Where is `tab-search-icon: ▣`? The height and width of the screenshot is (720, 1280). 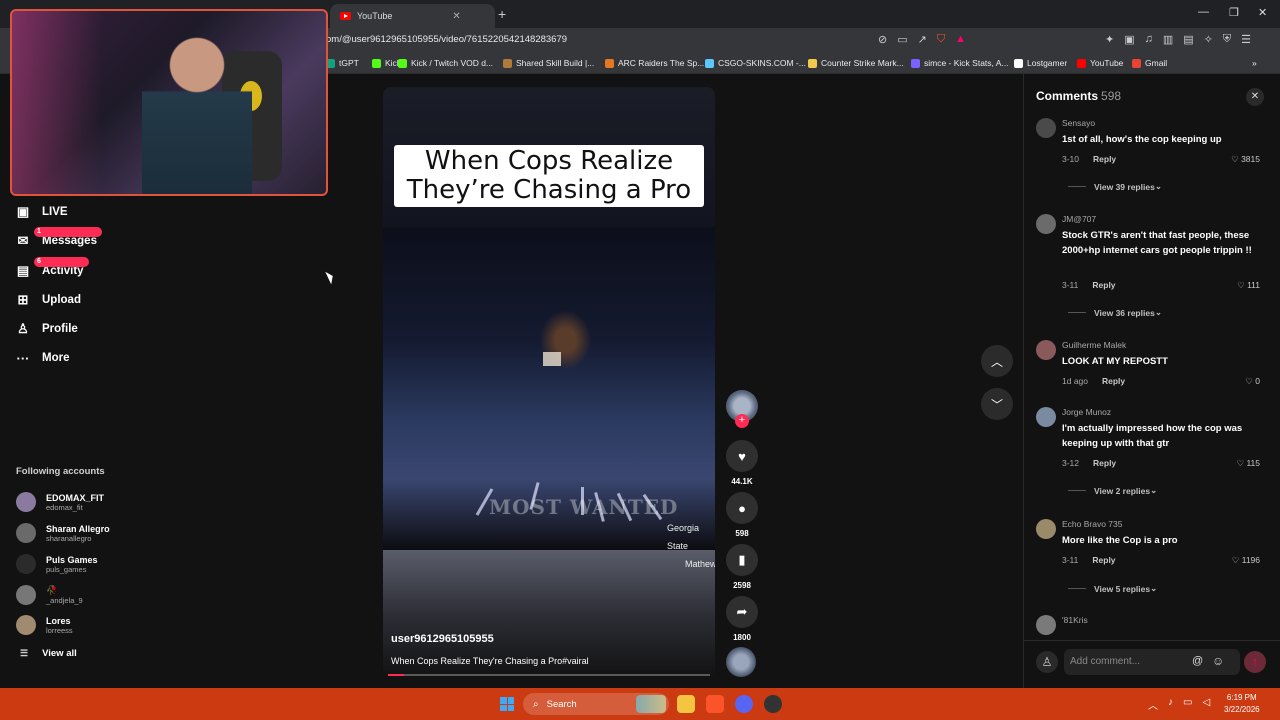 tab-search-icon: ▣ is located at coordinates (1129, 39).